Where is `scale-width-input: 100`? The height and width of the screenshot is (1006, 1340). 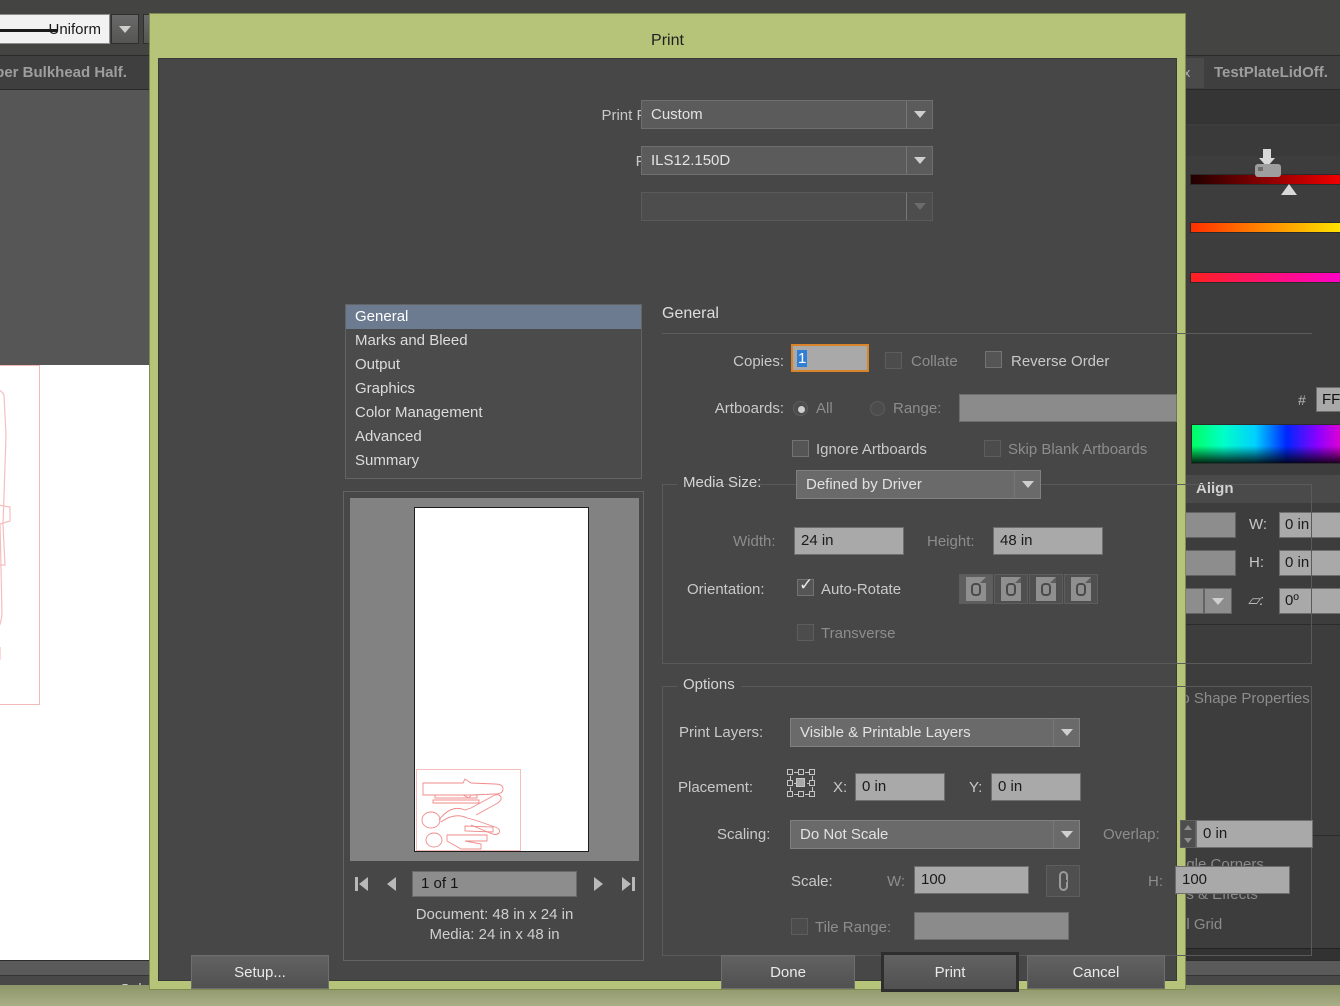 scale-width-input: 100 is located at coordinates (971, 880).